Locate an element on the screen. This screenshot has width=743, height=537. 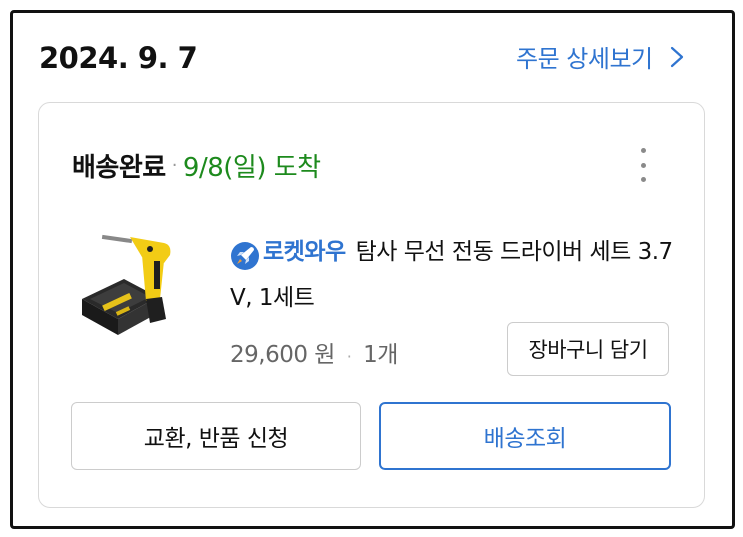
order-detail-link: 주문 상세보기 is located at coordinates (600, 56).